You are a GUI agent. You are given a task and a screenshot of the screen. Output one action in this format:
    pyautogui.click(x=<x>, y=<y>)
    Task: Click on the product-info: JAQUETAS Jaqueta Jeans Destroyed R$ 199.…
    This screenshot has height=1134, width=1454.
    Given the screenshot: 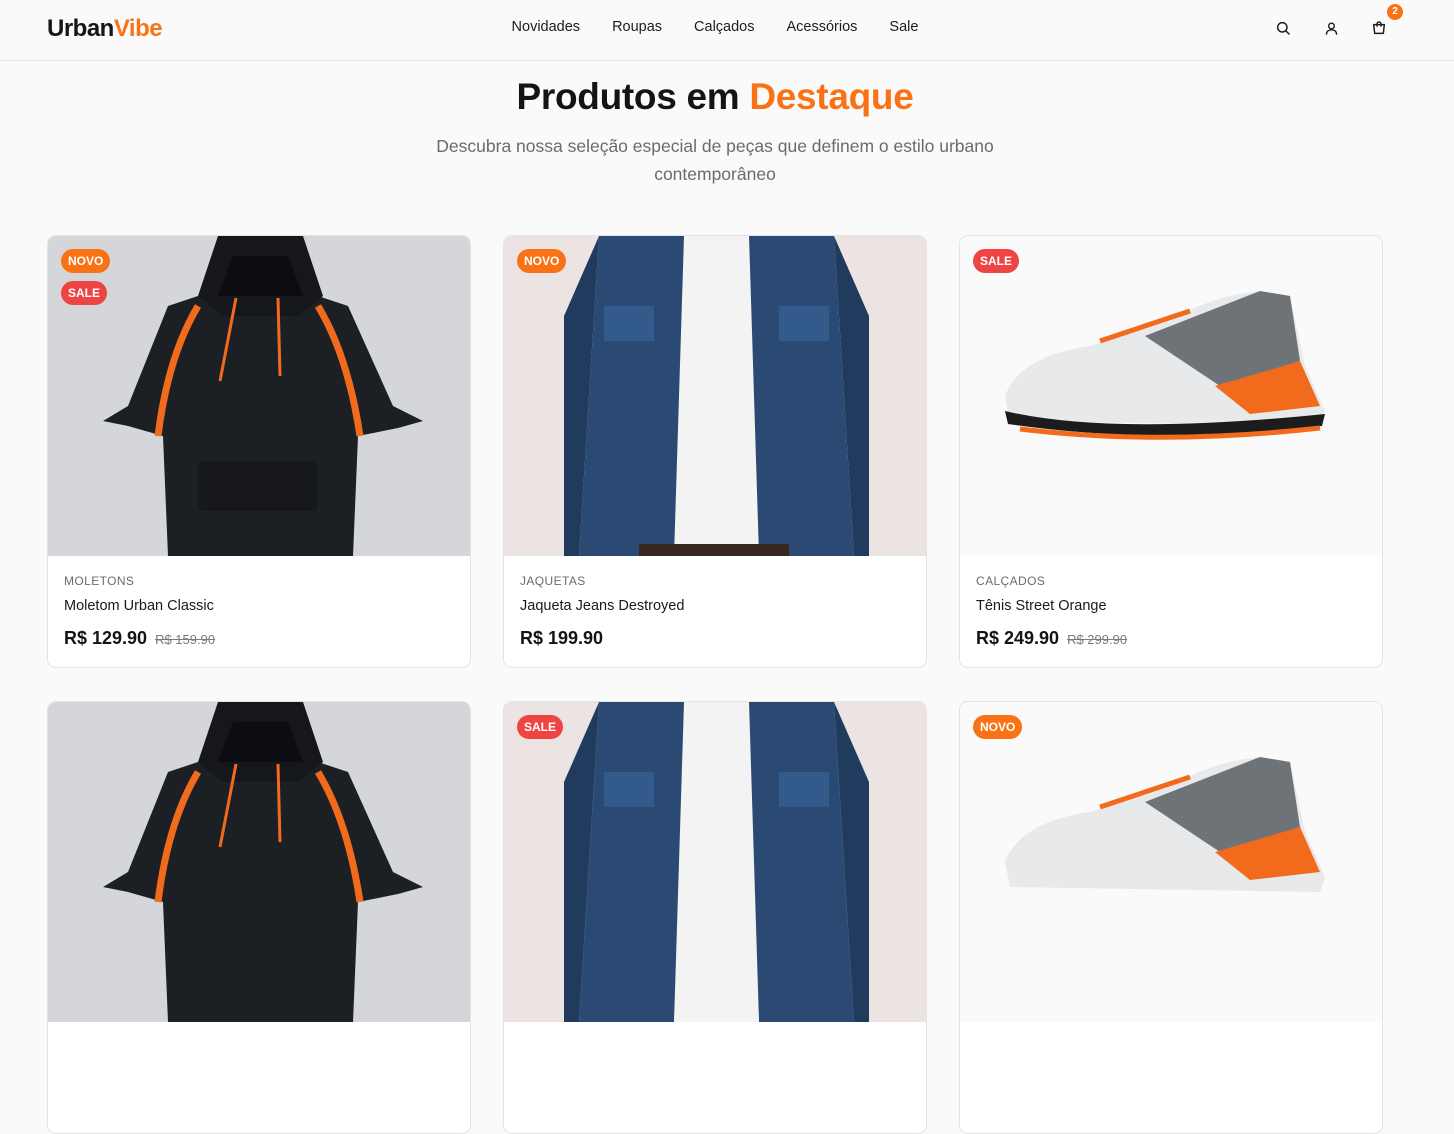 What is the action you would take?
    pyautogui.click(x=715, y=611)
    